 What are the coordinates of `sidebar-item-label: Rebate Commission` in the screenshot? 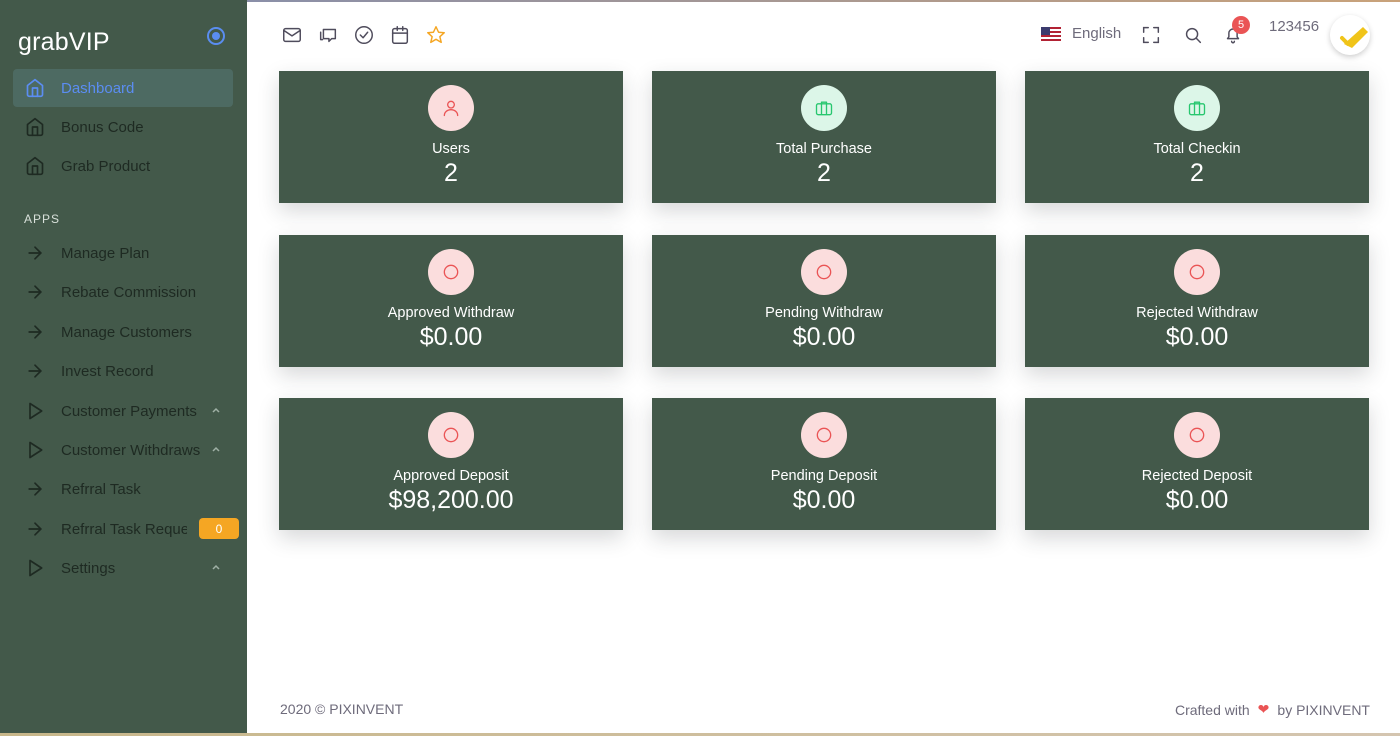 It's located at (129, 292).